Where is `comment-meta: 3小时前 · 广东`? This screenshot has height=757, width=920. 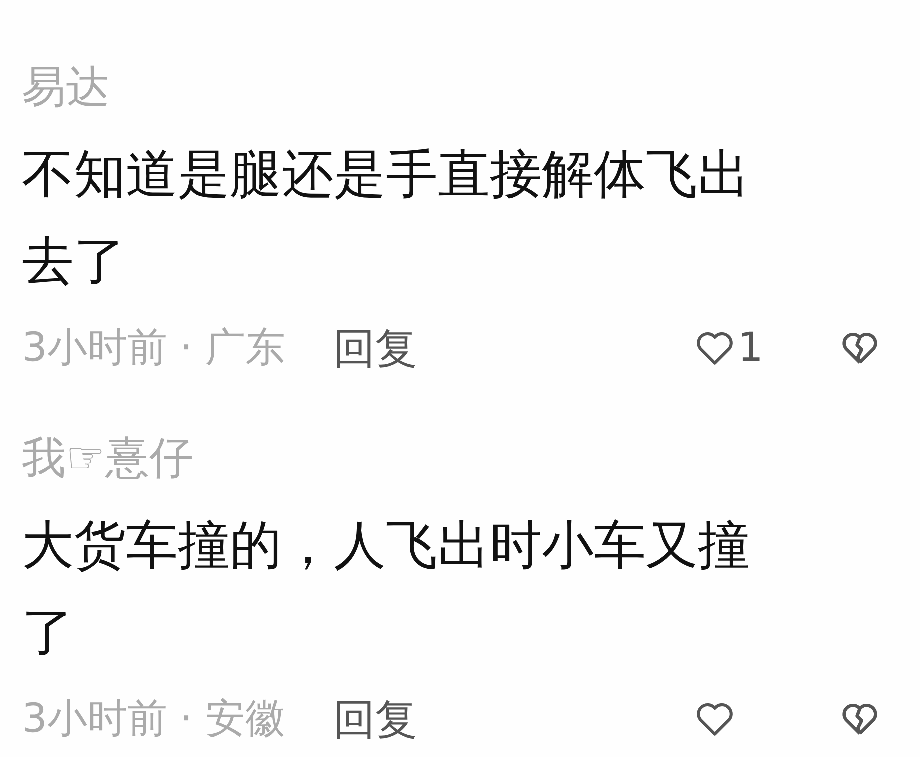 comment-meta: 3小时前 · 广东 is located at coordinates (154, 348).